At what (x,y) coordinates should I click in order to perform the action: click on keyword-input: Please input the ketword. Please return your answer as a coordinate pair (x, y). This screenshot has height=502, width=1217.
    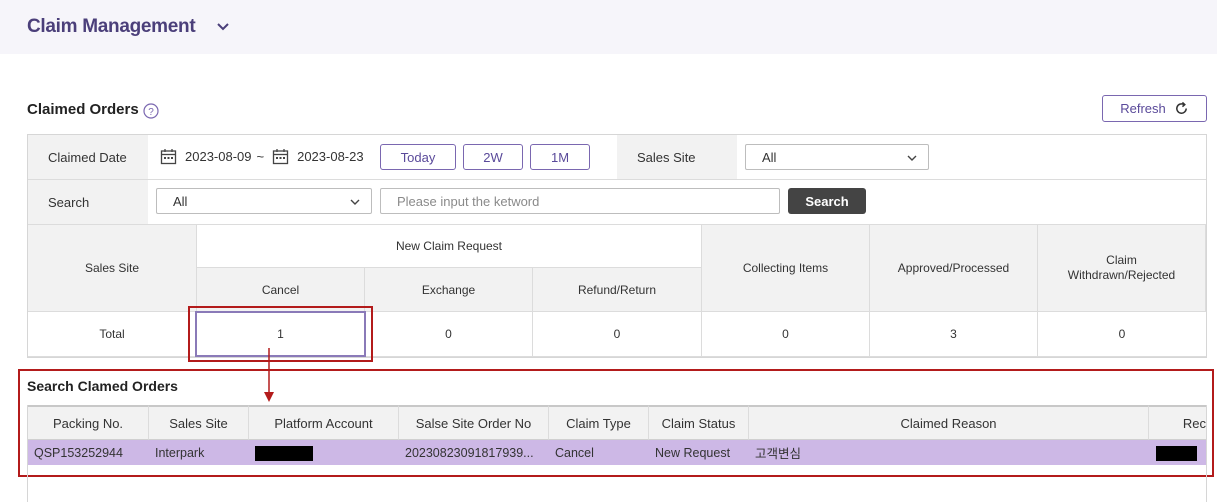
    Looking at the image, I should click on (580, 201).